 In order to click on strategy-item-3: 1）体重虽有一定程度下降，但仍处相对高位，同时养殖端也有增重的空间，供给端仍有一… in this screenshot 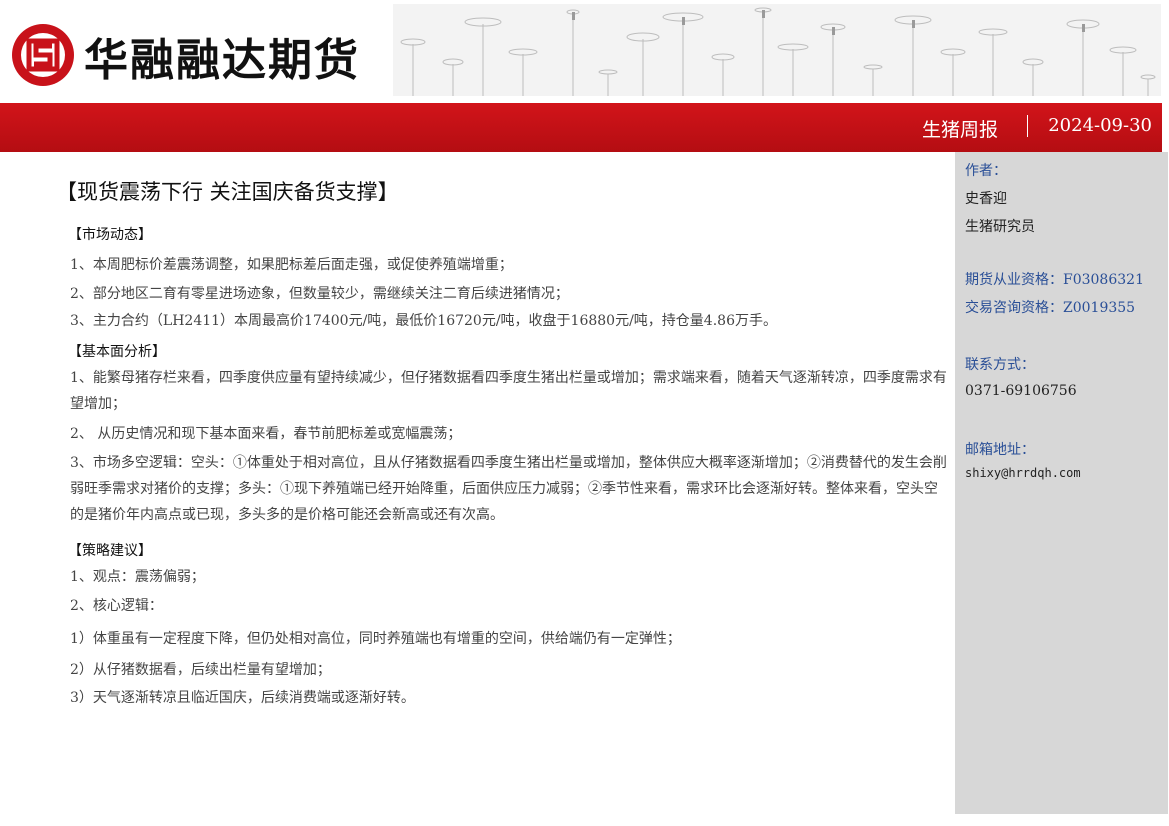, I will do `click(375, 639)`.